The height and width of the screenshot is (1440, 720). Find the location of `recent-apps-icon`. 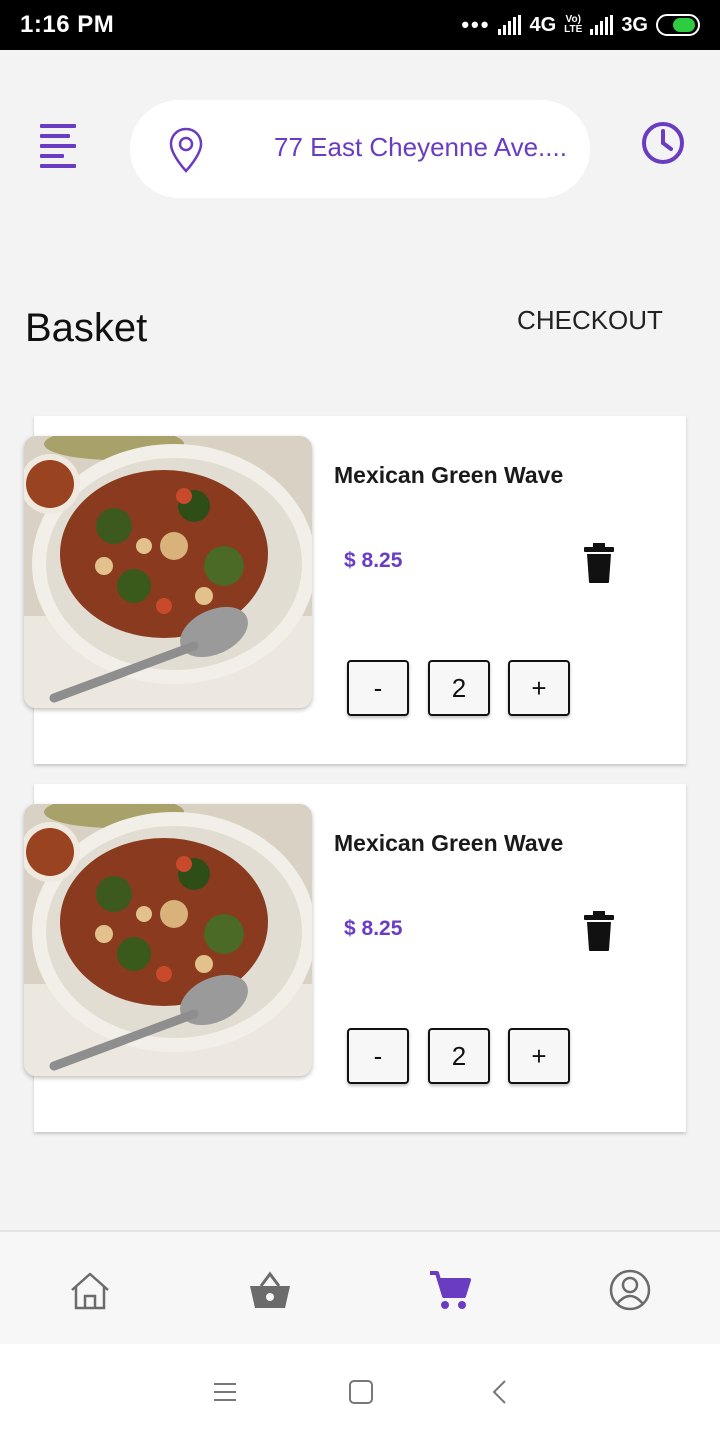

recent-apps-icon is located at coordinates (225, 1392).